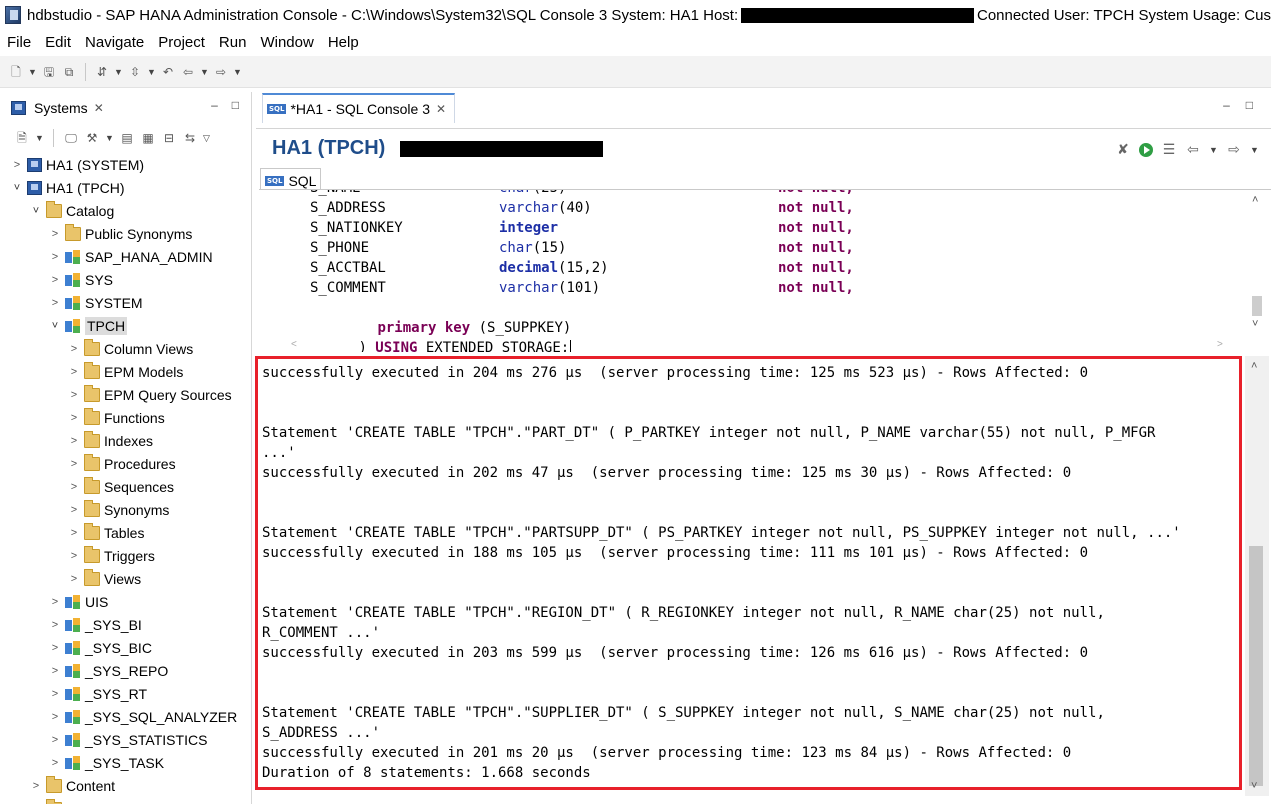  I want to click on result-vertical-scrollbar: ˄ ˅, so click(1257, 576).